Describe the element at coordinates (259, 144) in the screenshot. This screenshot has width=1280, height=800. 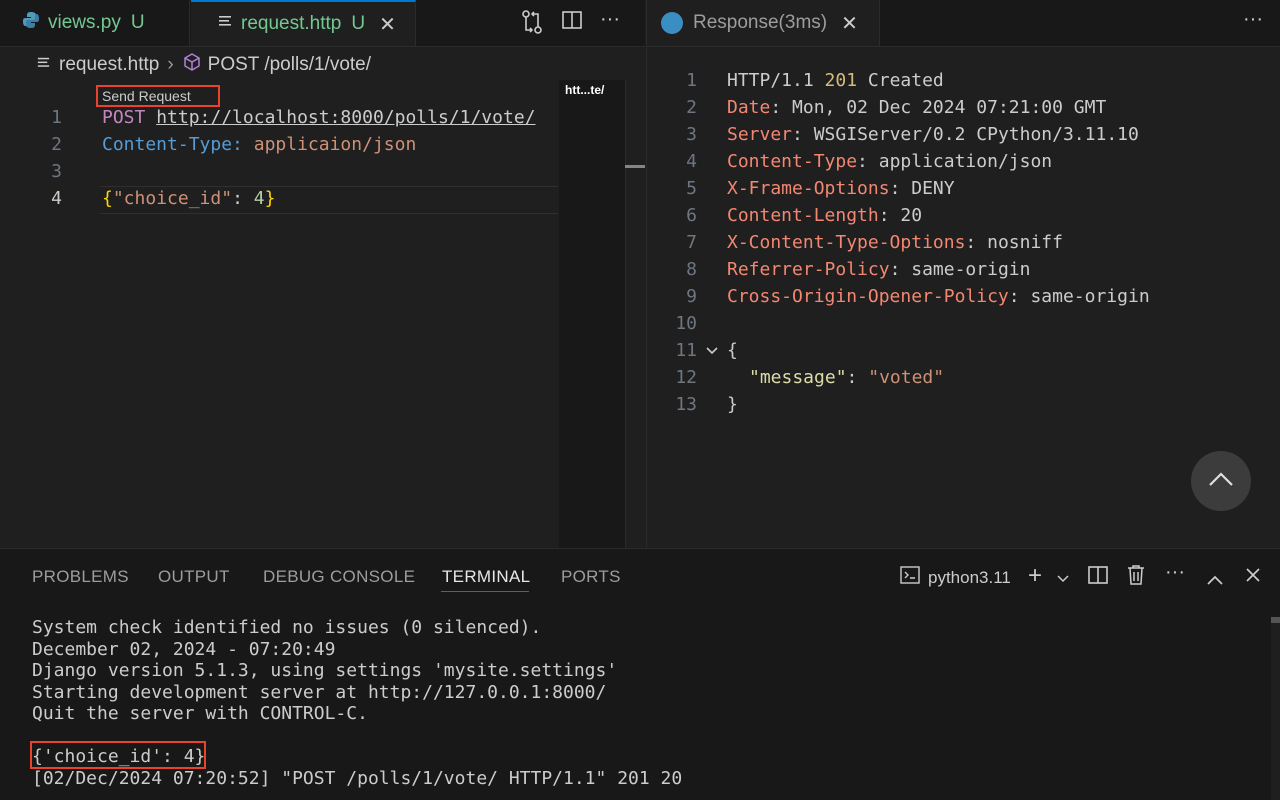
I see `code-line-2: Content-Type: applicaion/json` at that location.